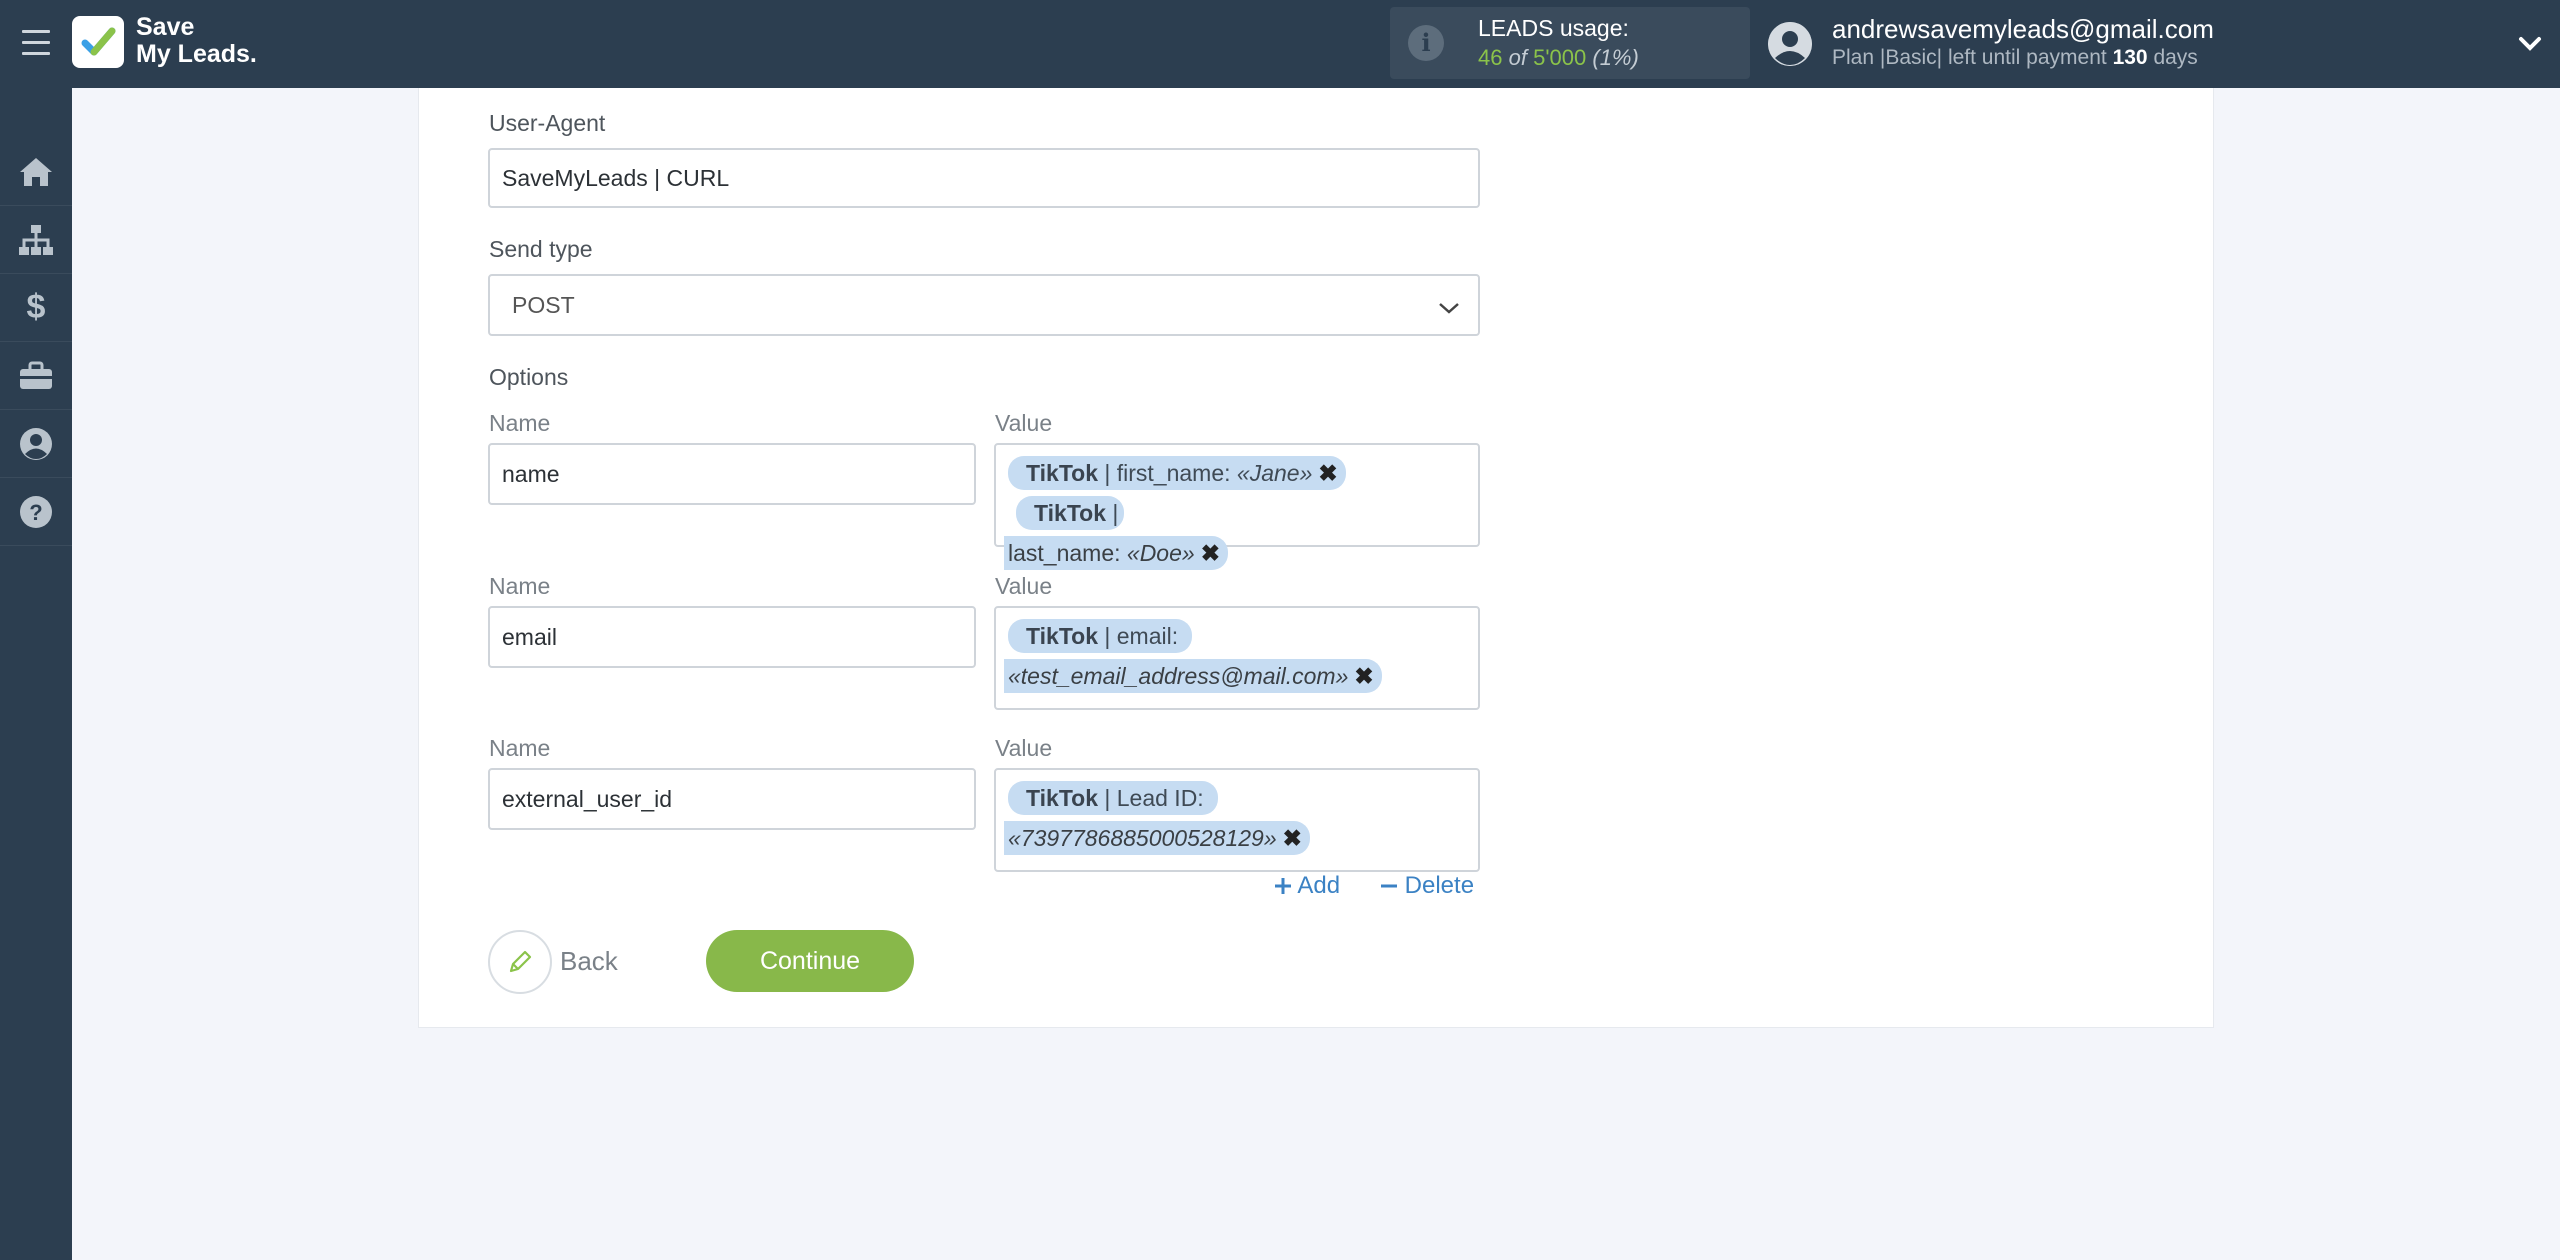 This screenshot has width=2560, height=1260. What do you see at coordinates (1969, 57) in the screenshot?
I see `plan-text: Plan |Basic| left until payment` at bounding box center [1969, 57].